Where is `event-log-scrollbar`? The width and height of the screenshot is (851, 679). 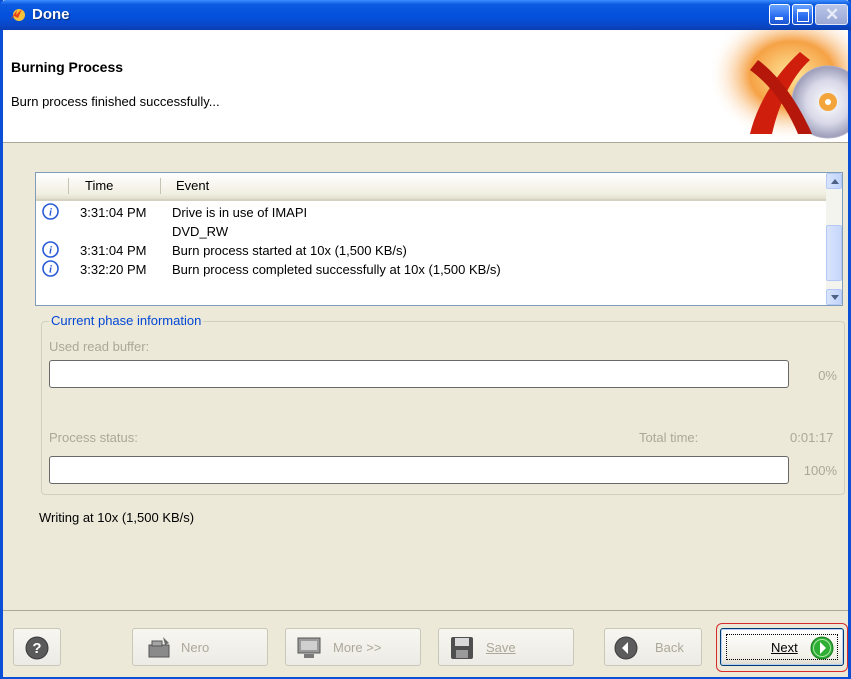
event-log-scrollbar is located at coordinates (834, 239).